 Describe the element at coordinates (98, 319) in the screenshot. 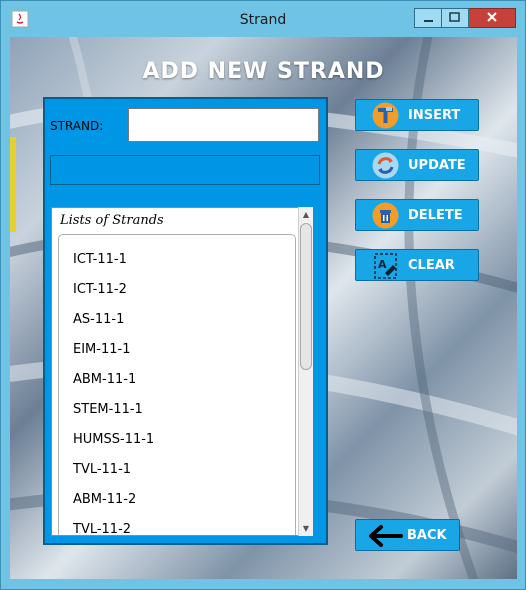

I see `list-item: AS-11-1` at that location.